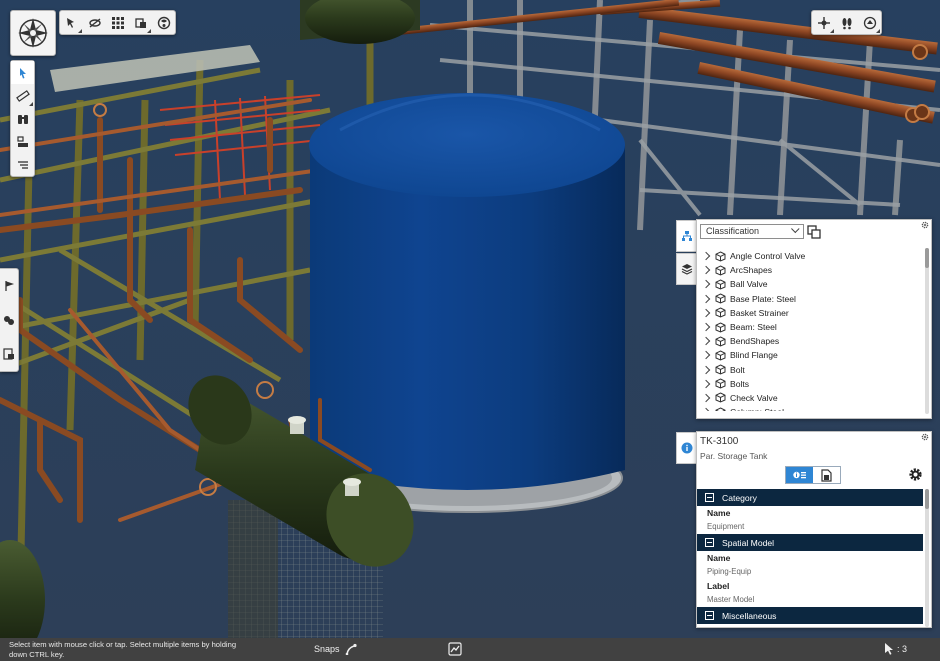 This screenshot has width=940, height=661. What do you see at coordinates (889, 649) in the screenshot?
I see `cursor-icon` at bounding box center [889, 649].